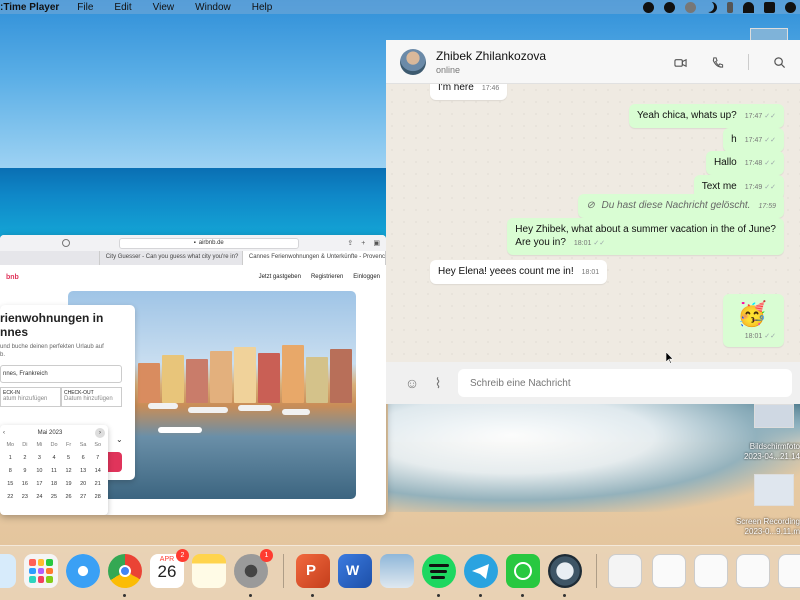 This screenshot has width=800, height=600. I want to click on menu-edit: Edit, so click(122, 7).